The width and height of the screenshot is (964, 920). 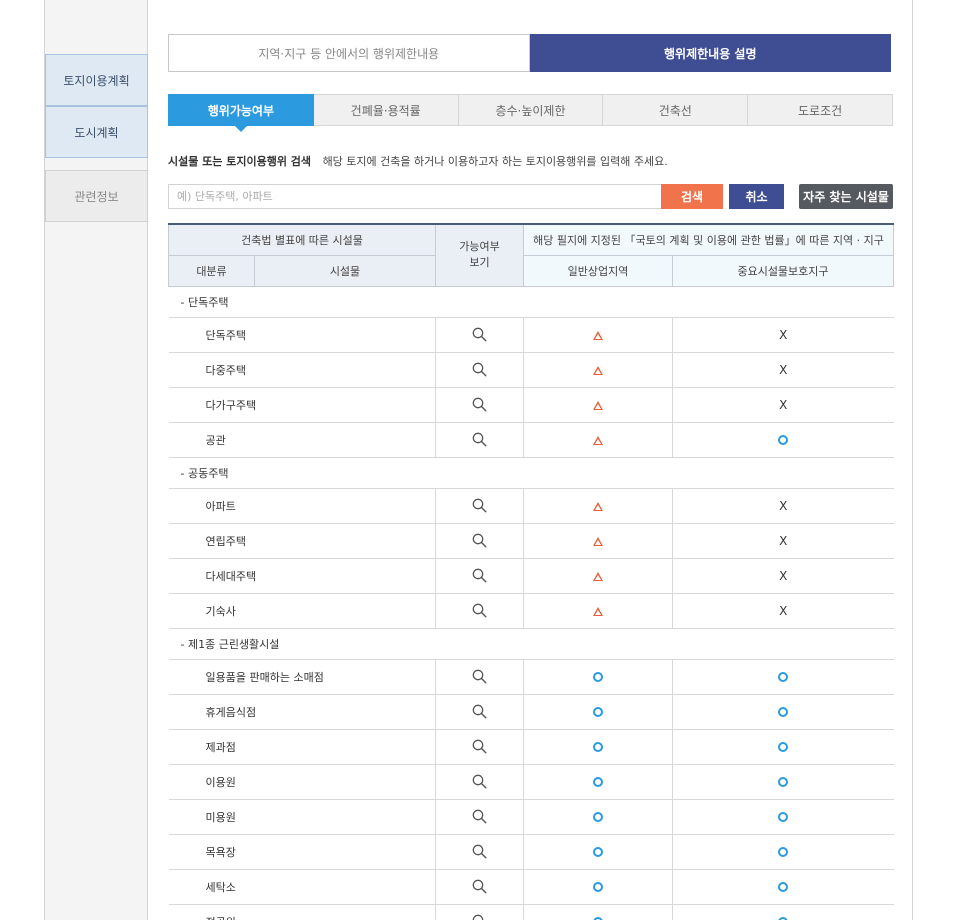 I want to click on top-tab-bar: 지역·지구 등 안에서의 행위제한내용 행위제한내용 설명, so click(x=529, y=53).